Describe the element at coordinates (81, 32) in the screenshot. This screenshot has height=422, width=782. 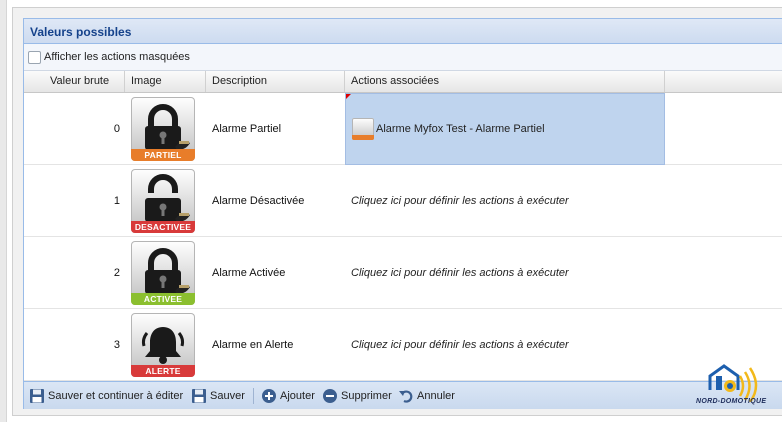
I see `panel-title: Valeurs possibles` at that location.